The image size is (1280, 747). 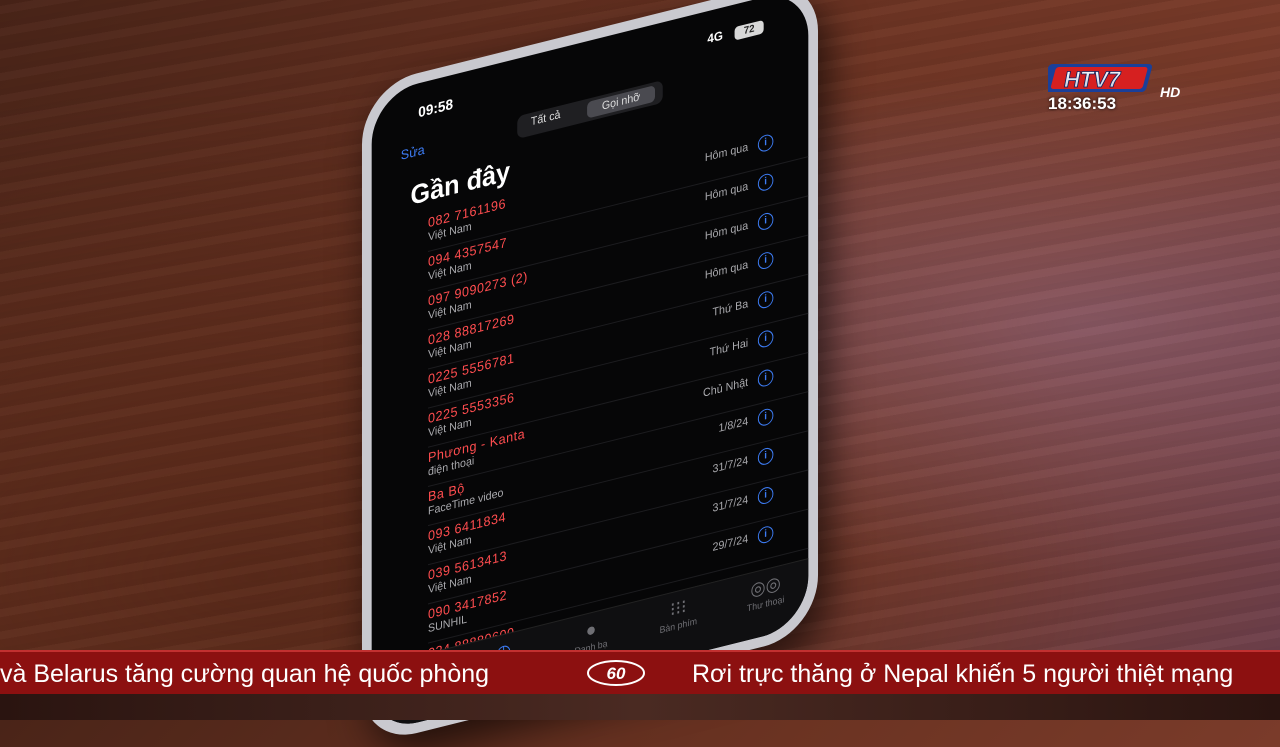 What do you see at coordinates (640, 707) in the screenshot?
I see `bottom-strip` at bounding box center [640, 707].